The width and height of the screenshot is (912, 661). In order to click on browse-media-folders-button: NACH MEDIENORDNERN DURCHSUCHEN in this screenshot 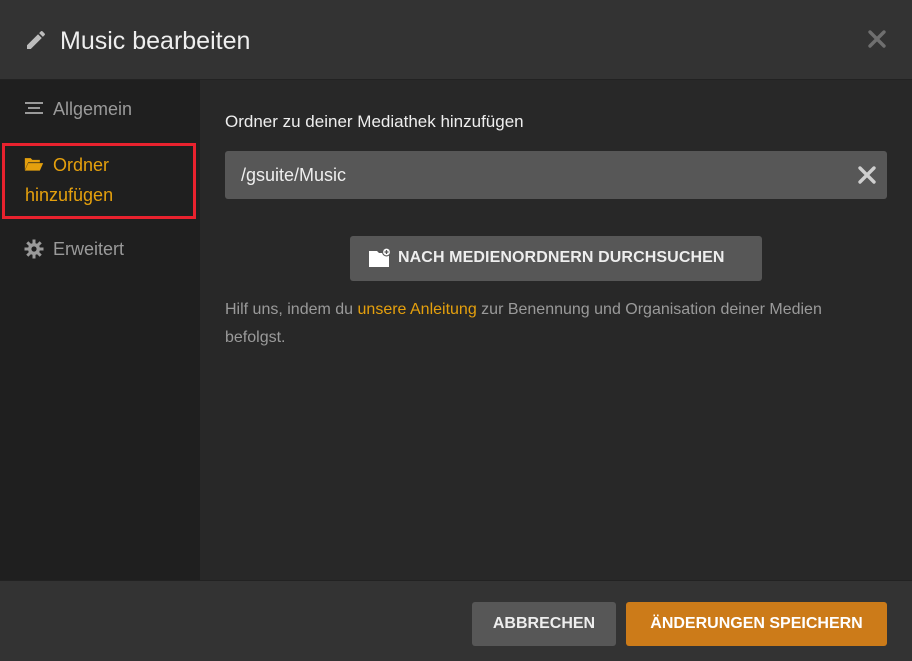, I will do `click(556, 258)`.